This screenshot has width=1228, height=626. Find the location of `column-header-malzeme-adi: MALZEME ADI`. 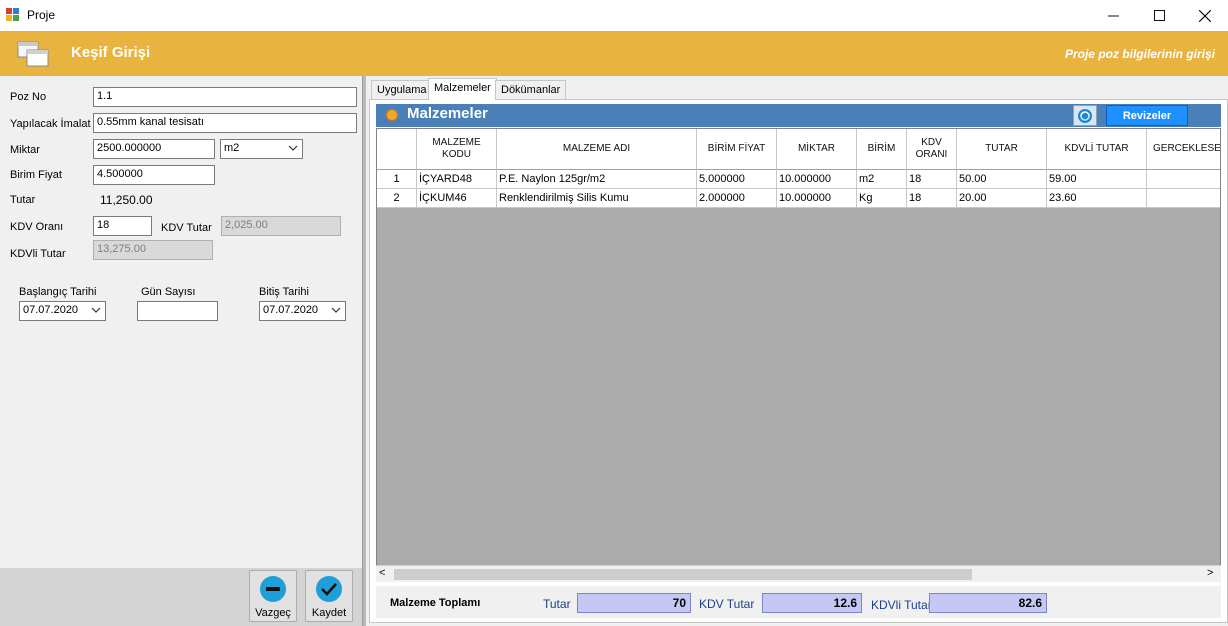

column-header-malzeme-adi: MALZEME ADI is located at coordinates (597, 149).